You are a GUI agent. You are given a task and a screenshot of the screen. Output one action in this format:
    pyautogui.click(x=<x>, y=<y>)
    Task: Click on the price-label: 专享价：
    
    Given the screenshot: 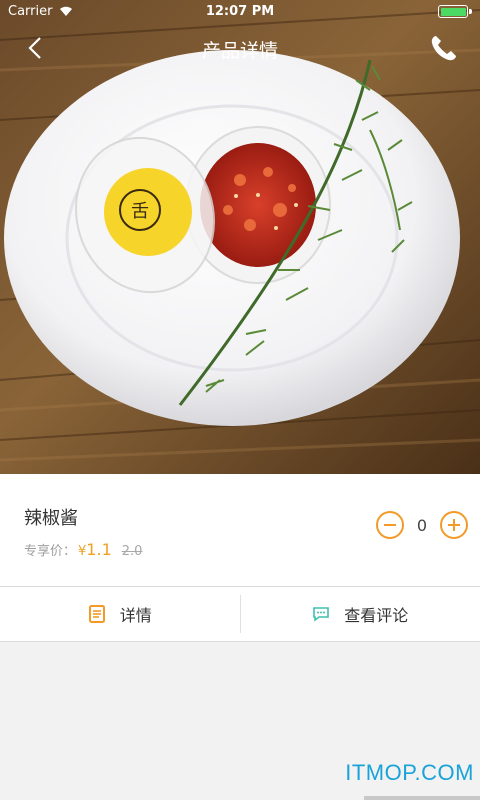 What is the action you would take?
    pyautogui.click(x=50, y=551)
    